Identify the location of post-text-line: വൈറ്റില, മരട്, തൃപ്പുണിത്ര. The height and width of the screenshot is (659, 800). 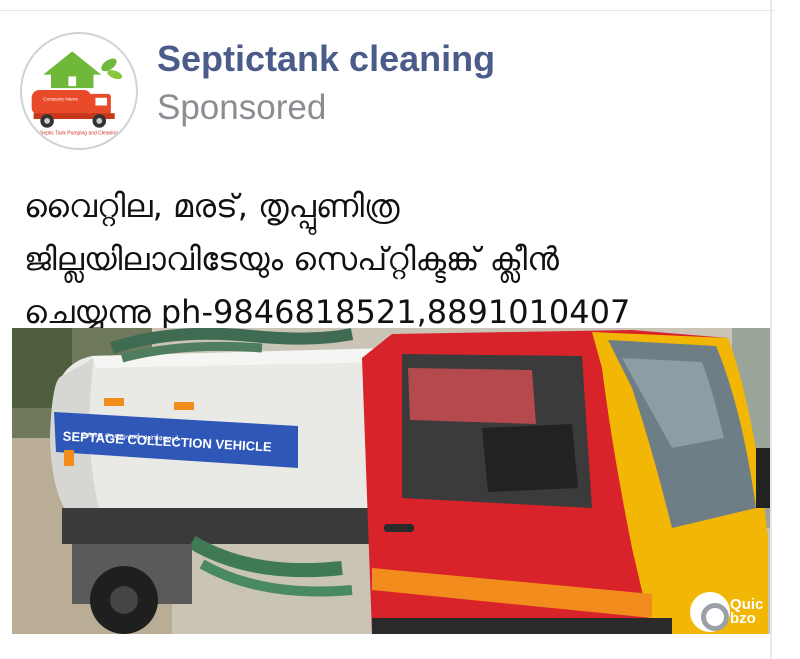
(212, 206).